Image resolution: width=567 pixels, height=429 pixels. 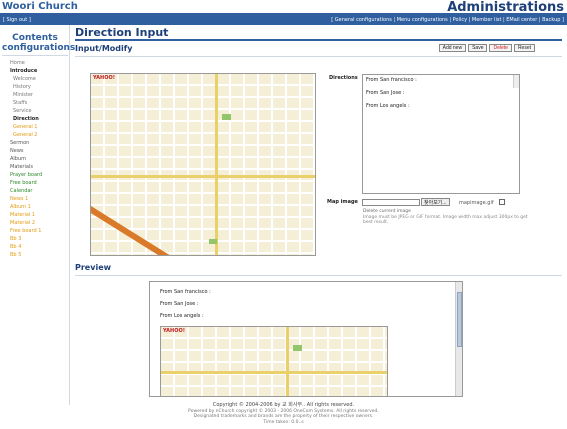 I want to click on sidebar-item: Prayer board, so click(x=26, y=175).